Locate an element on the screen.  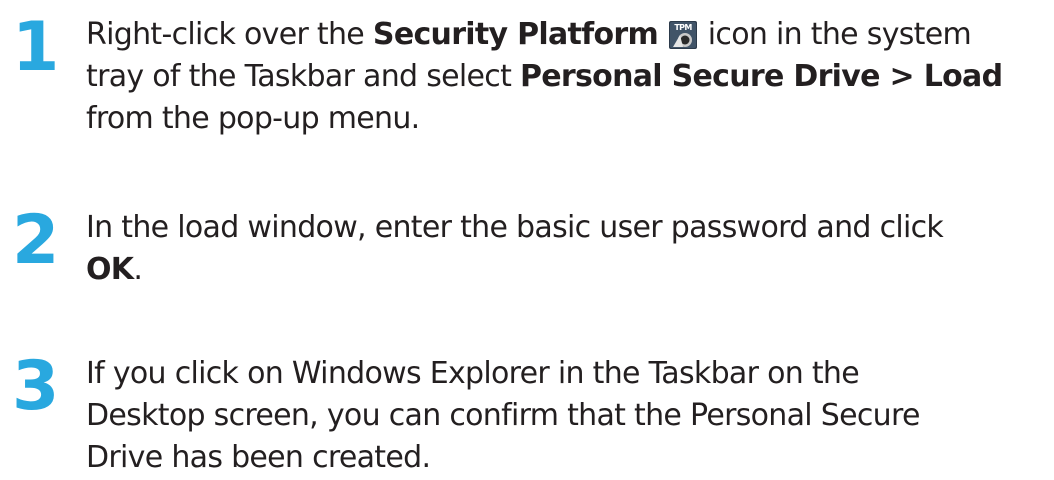
svg-text: TPM is located at coordinates (683, 27).